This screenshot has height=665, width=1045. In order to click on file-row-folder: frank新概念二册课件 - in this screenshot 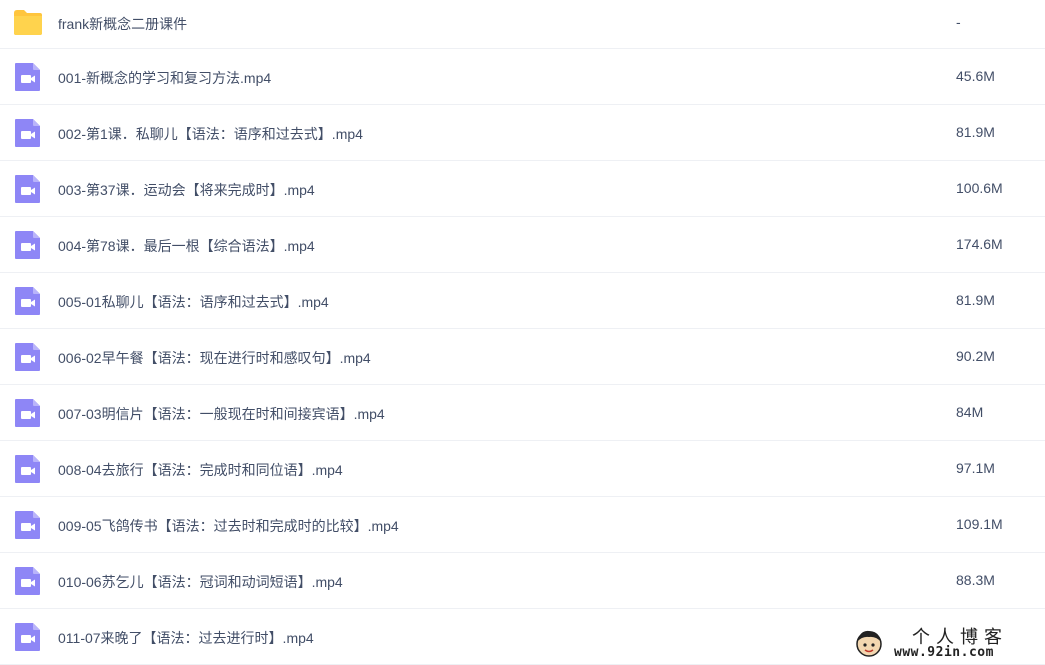, I will do `click(522, 24)`.